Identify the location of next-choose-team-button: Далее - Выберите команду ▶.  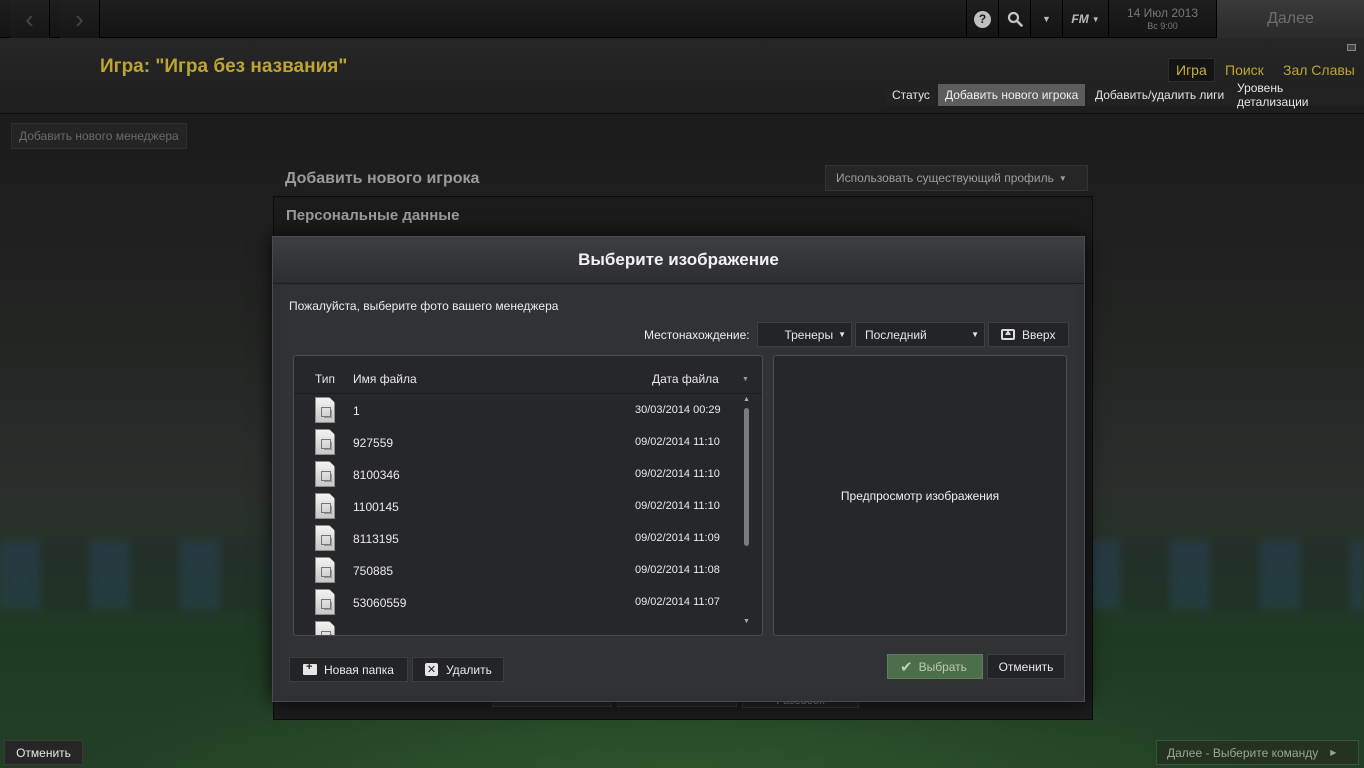
(1257, 752).